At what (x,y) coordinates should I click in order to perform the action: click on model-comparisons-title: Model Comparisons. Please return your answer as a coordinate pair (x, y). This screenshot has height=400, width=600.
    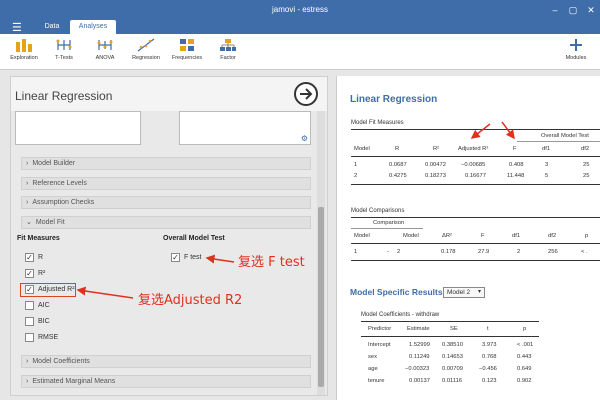
    Looking at the image, I should click on (378, 211).